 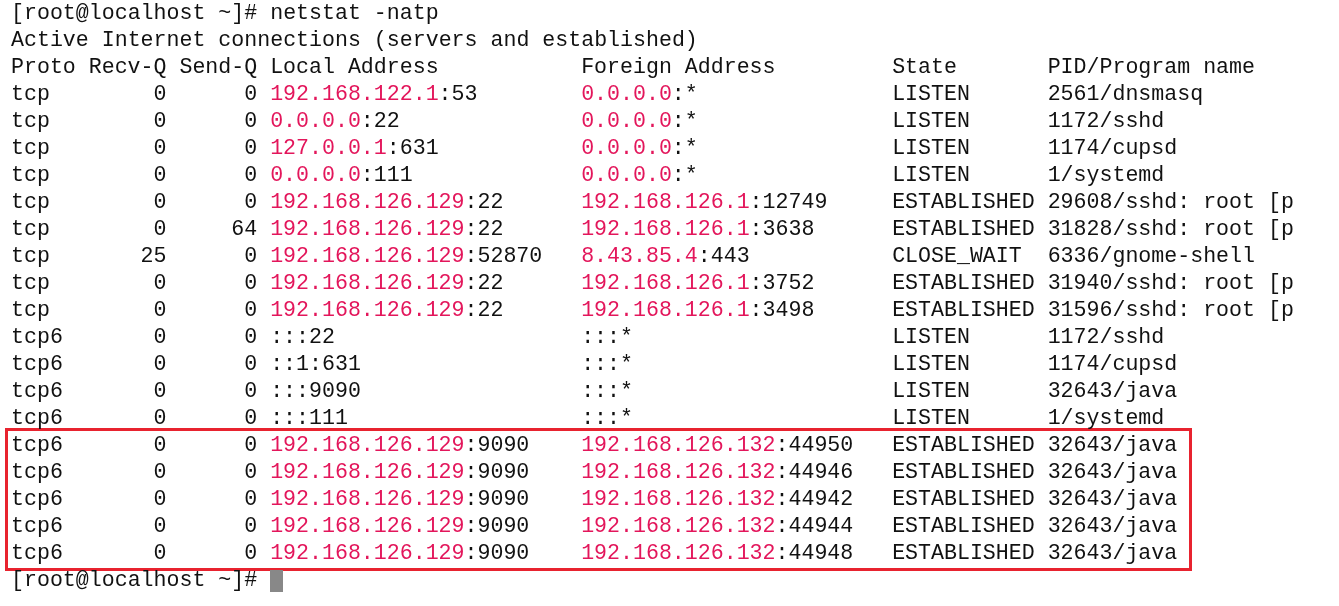 I want to click on table-cell-text: 0.0.0.0:22, so click(x=335, y=121).